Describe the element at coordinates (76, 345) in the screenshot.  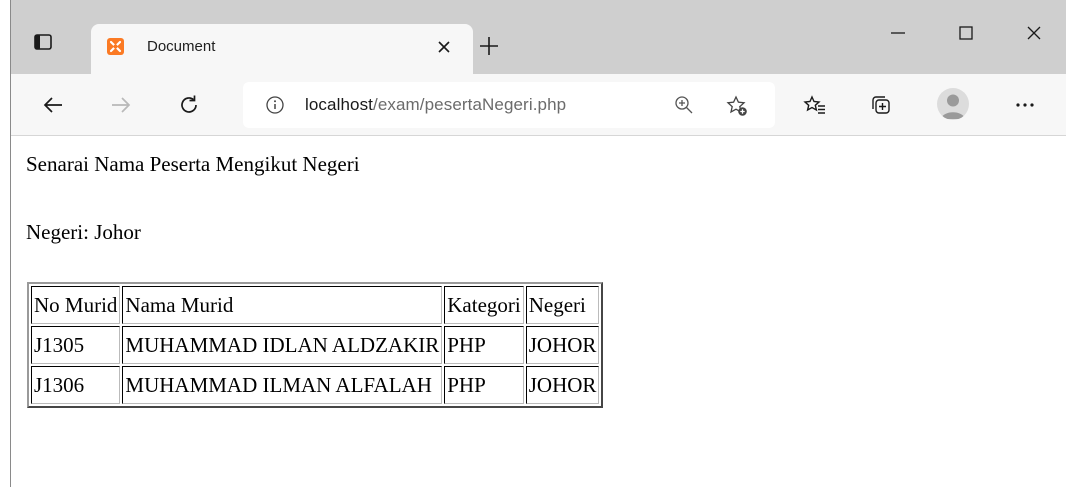
I see `table-cell: J1305` at that location.